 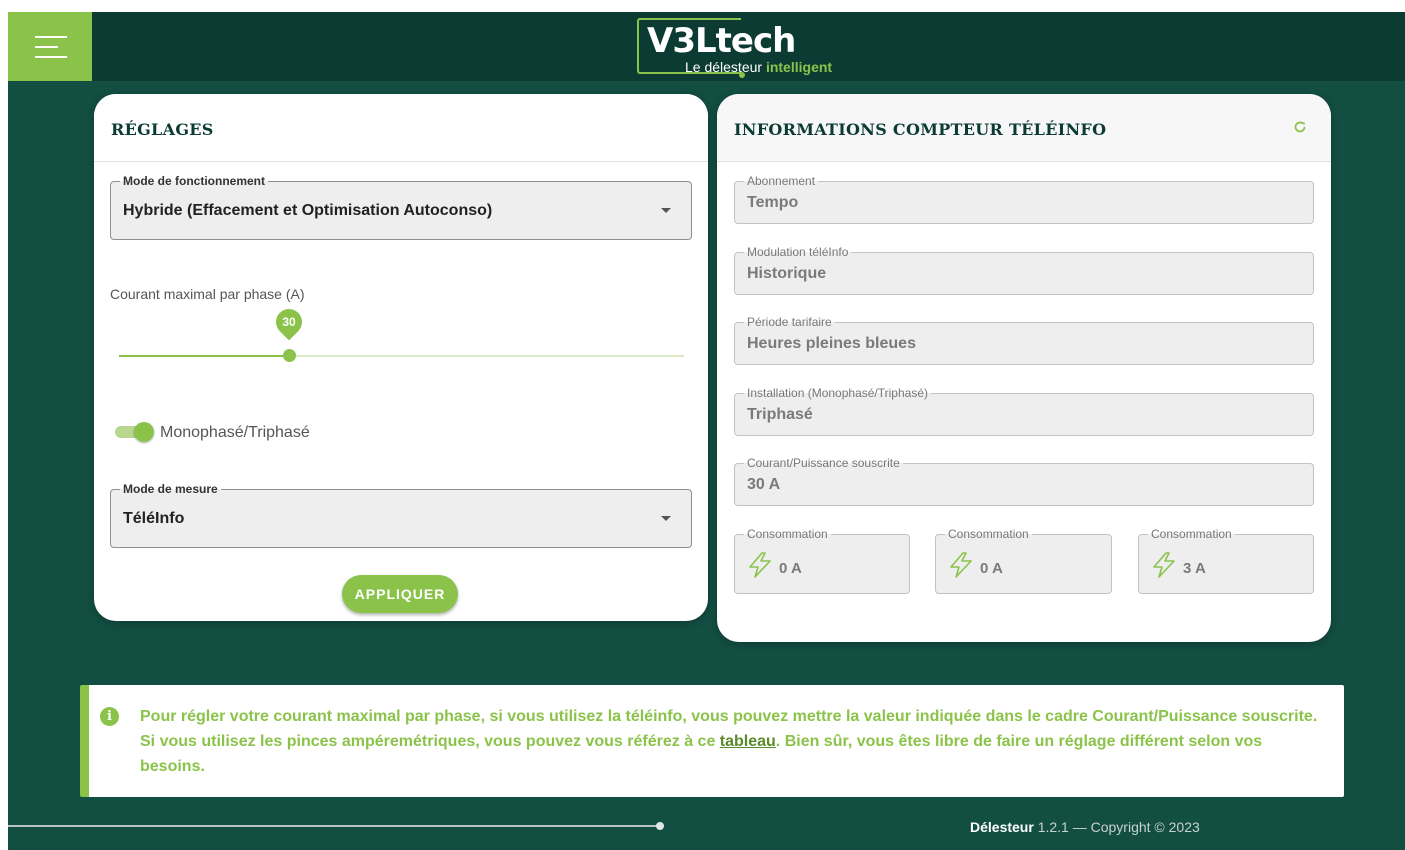 What do you see at coordinates (721, 41) in the screenshot?
I see `logo-title: V3Ltech` at bounding box center [721, 41].